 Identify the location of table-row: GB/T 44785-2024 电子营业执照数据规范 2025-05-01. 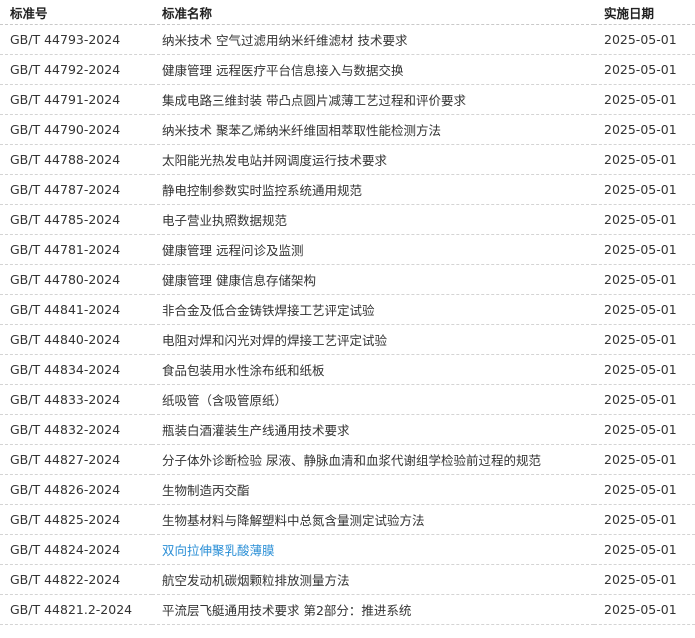
(347, 219).